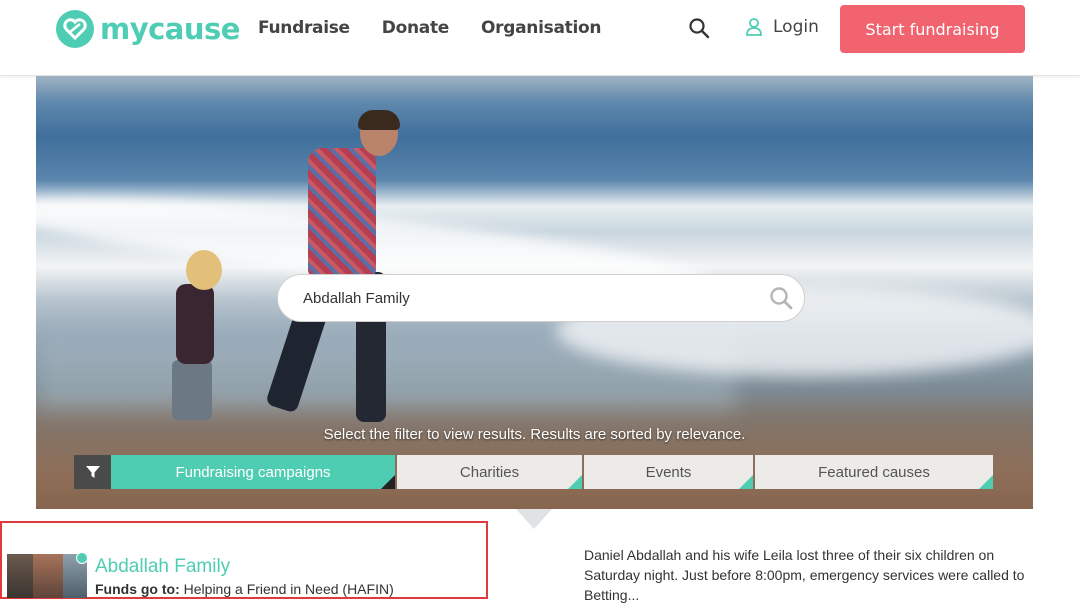 The width and height of the screenshot is (1080, 609). I want to click on tab-label: Featured causes, so click(874, 472).